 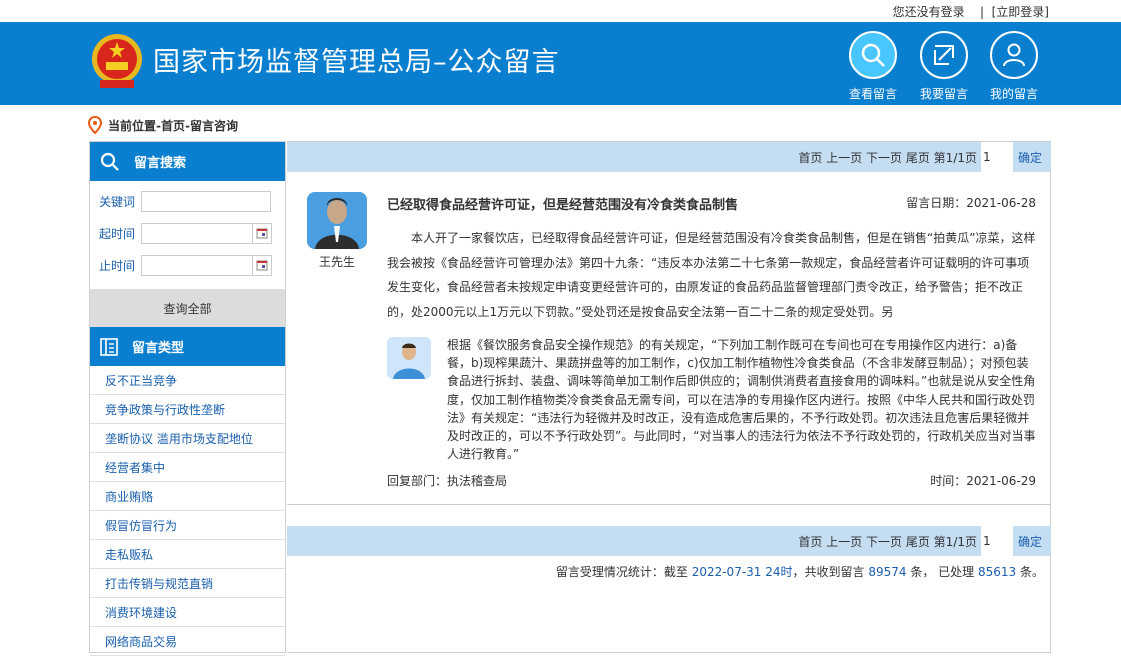 I want to click on user-name: 王先生, so click(x=336, y=262).